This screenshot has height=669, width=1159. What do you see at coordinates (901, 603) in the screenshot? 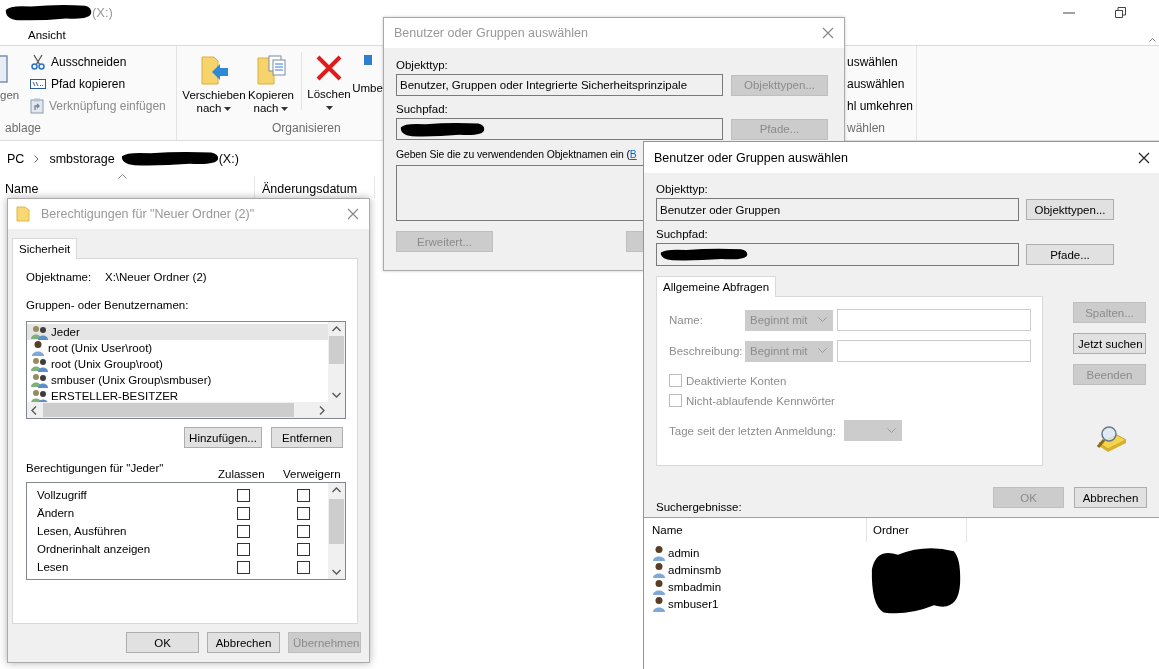
I see `list-item: smbuser1` at bounding box center [901, 603].